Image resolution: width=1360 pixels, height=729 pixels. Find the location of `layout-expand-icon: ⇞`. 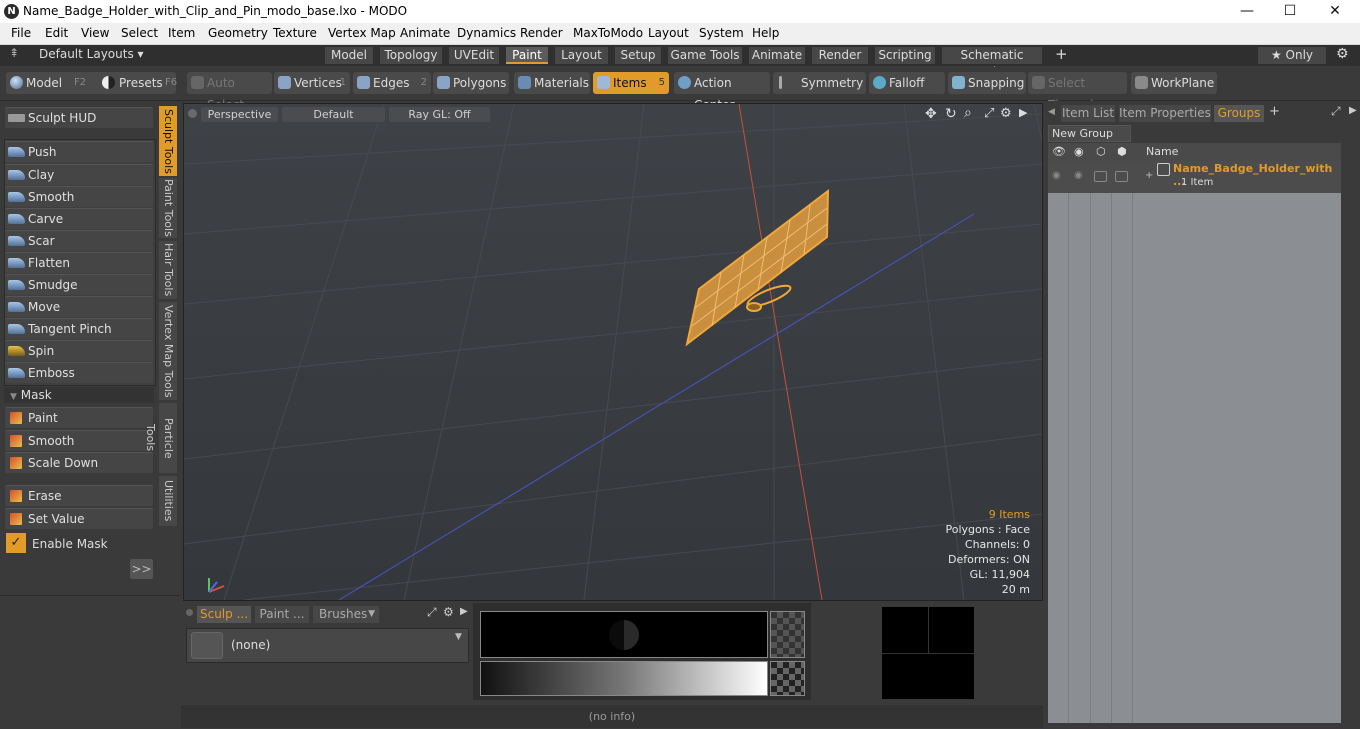

layout-expand-icon: ⇞ is located at coordinates (14, 53).